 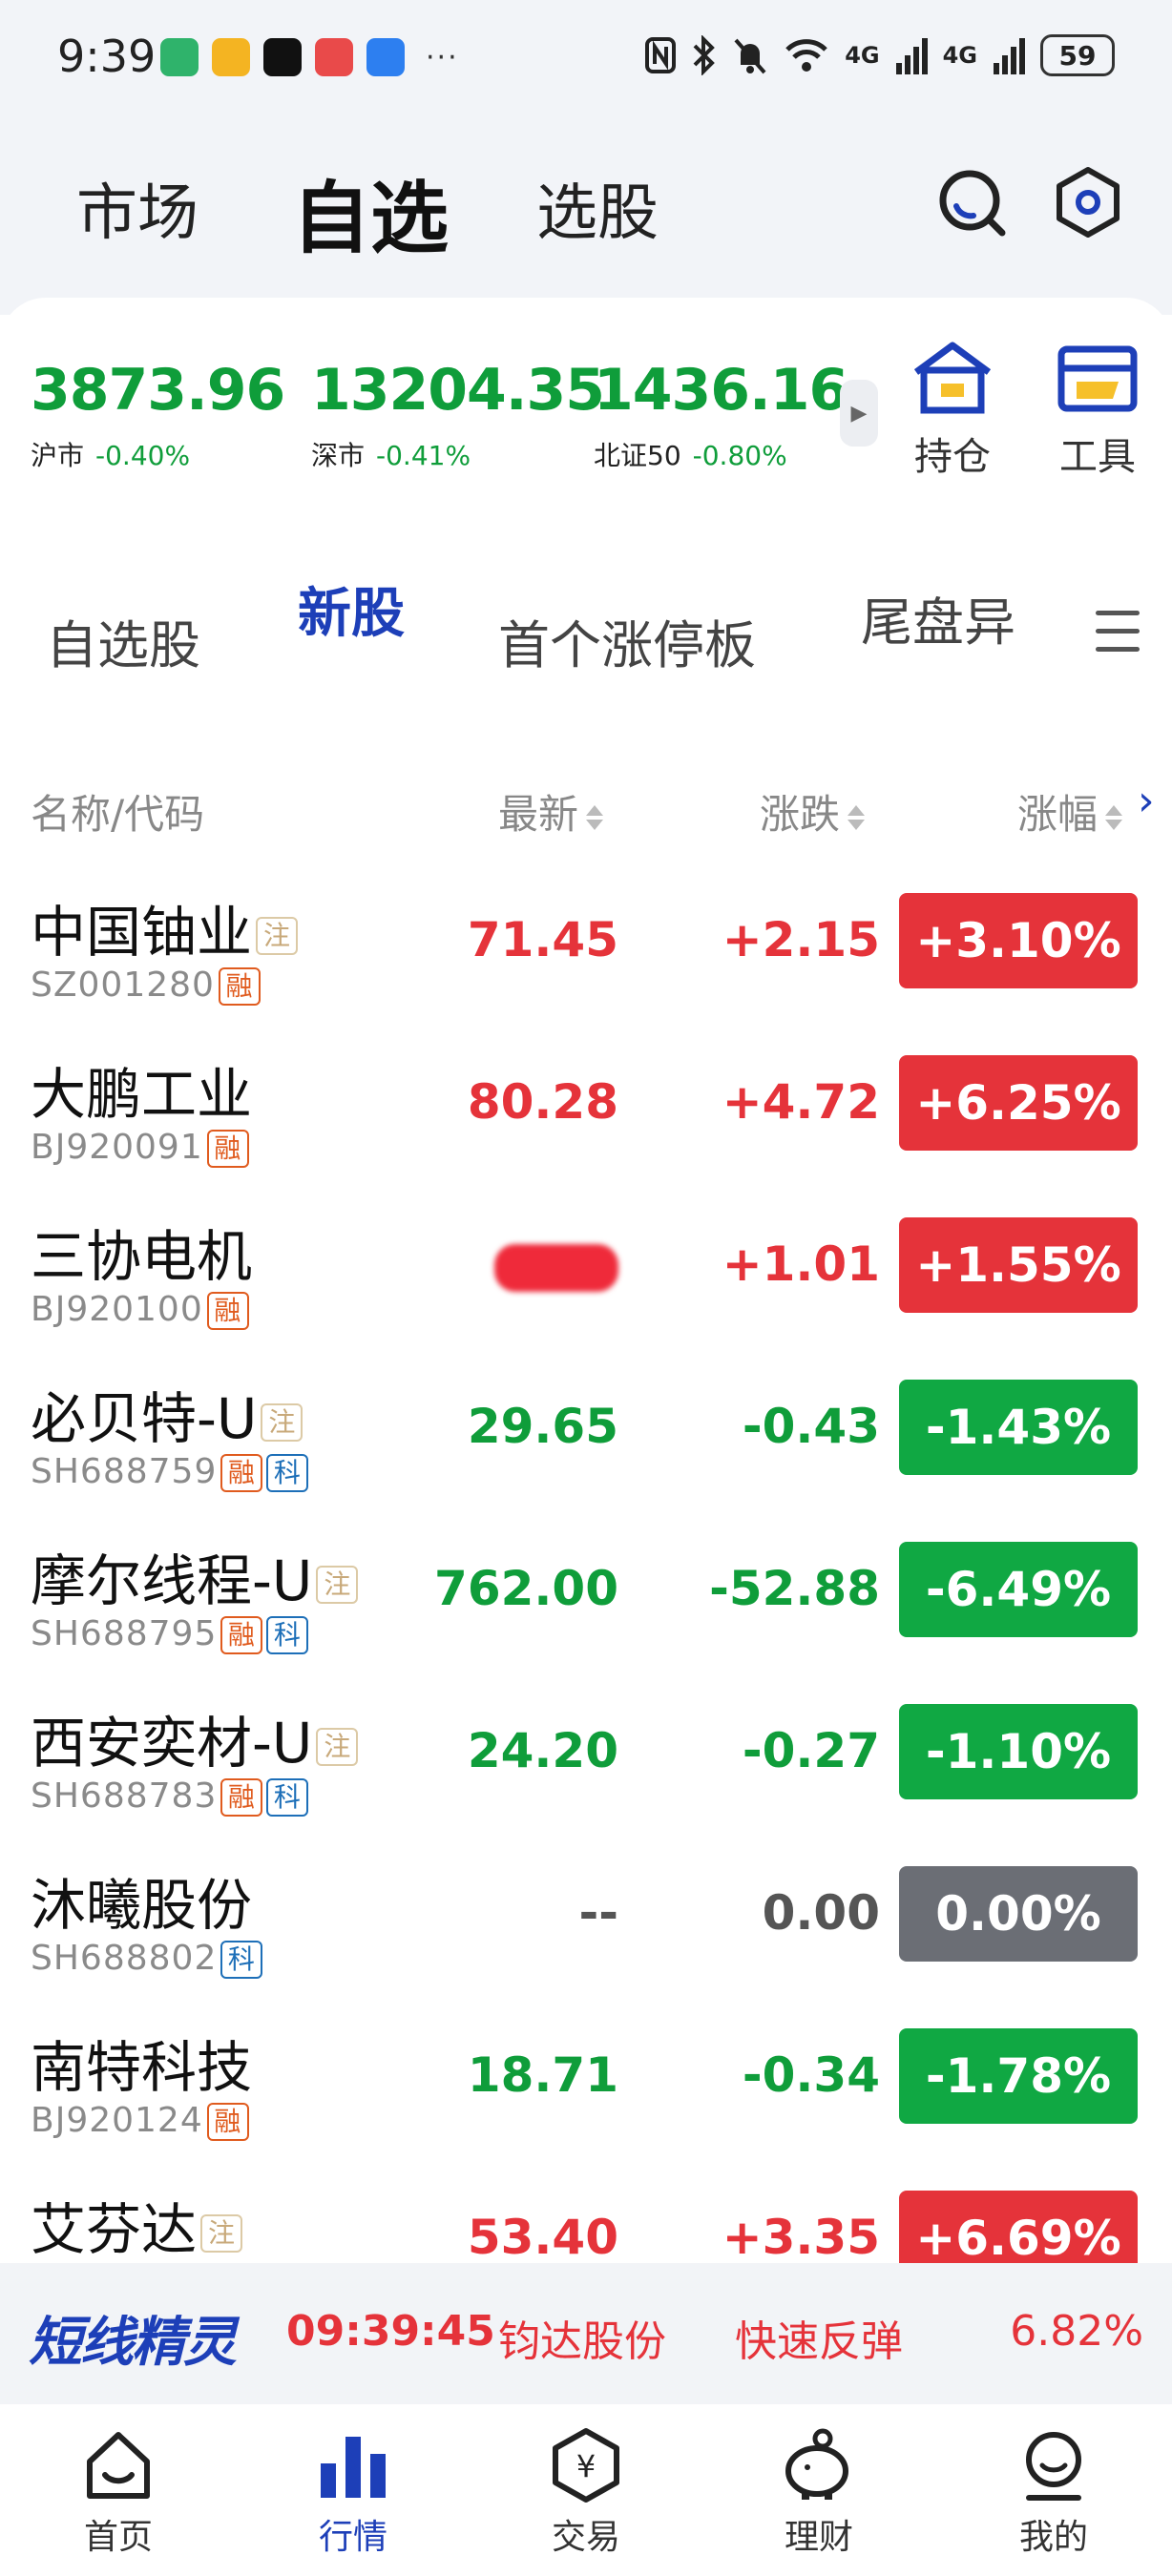 What do you see at coordinates (973, 202) in the screenshot?
I see `search-icon` at bounding box center [973, 202].